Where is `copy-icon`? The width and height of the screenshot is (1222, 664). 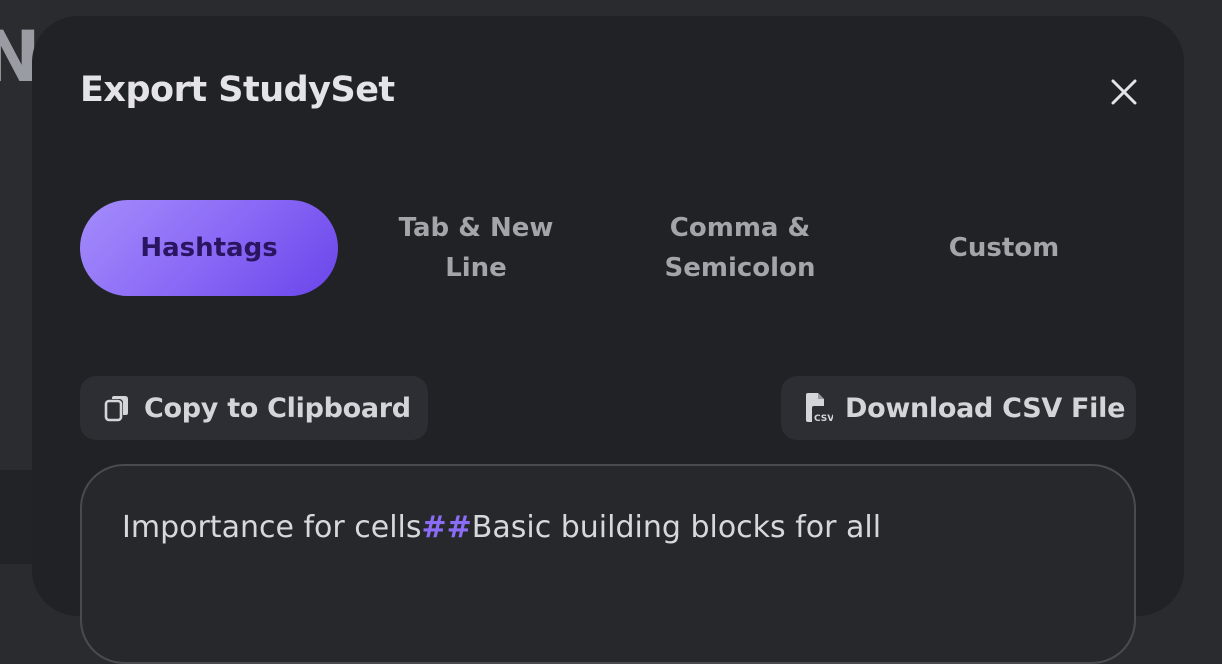
copy-icon is located at coordinates (117, 408).